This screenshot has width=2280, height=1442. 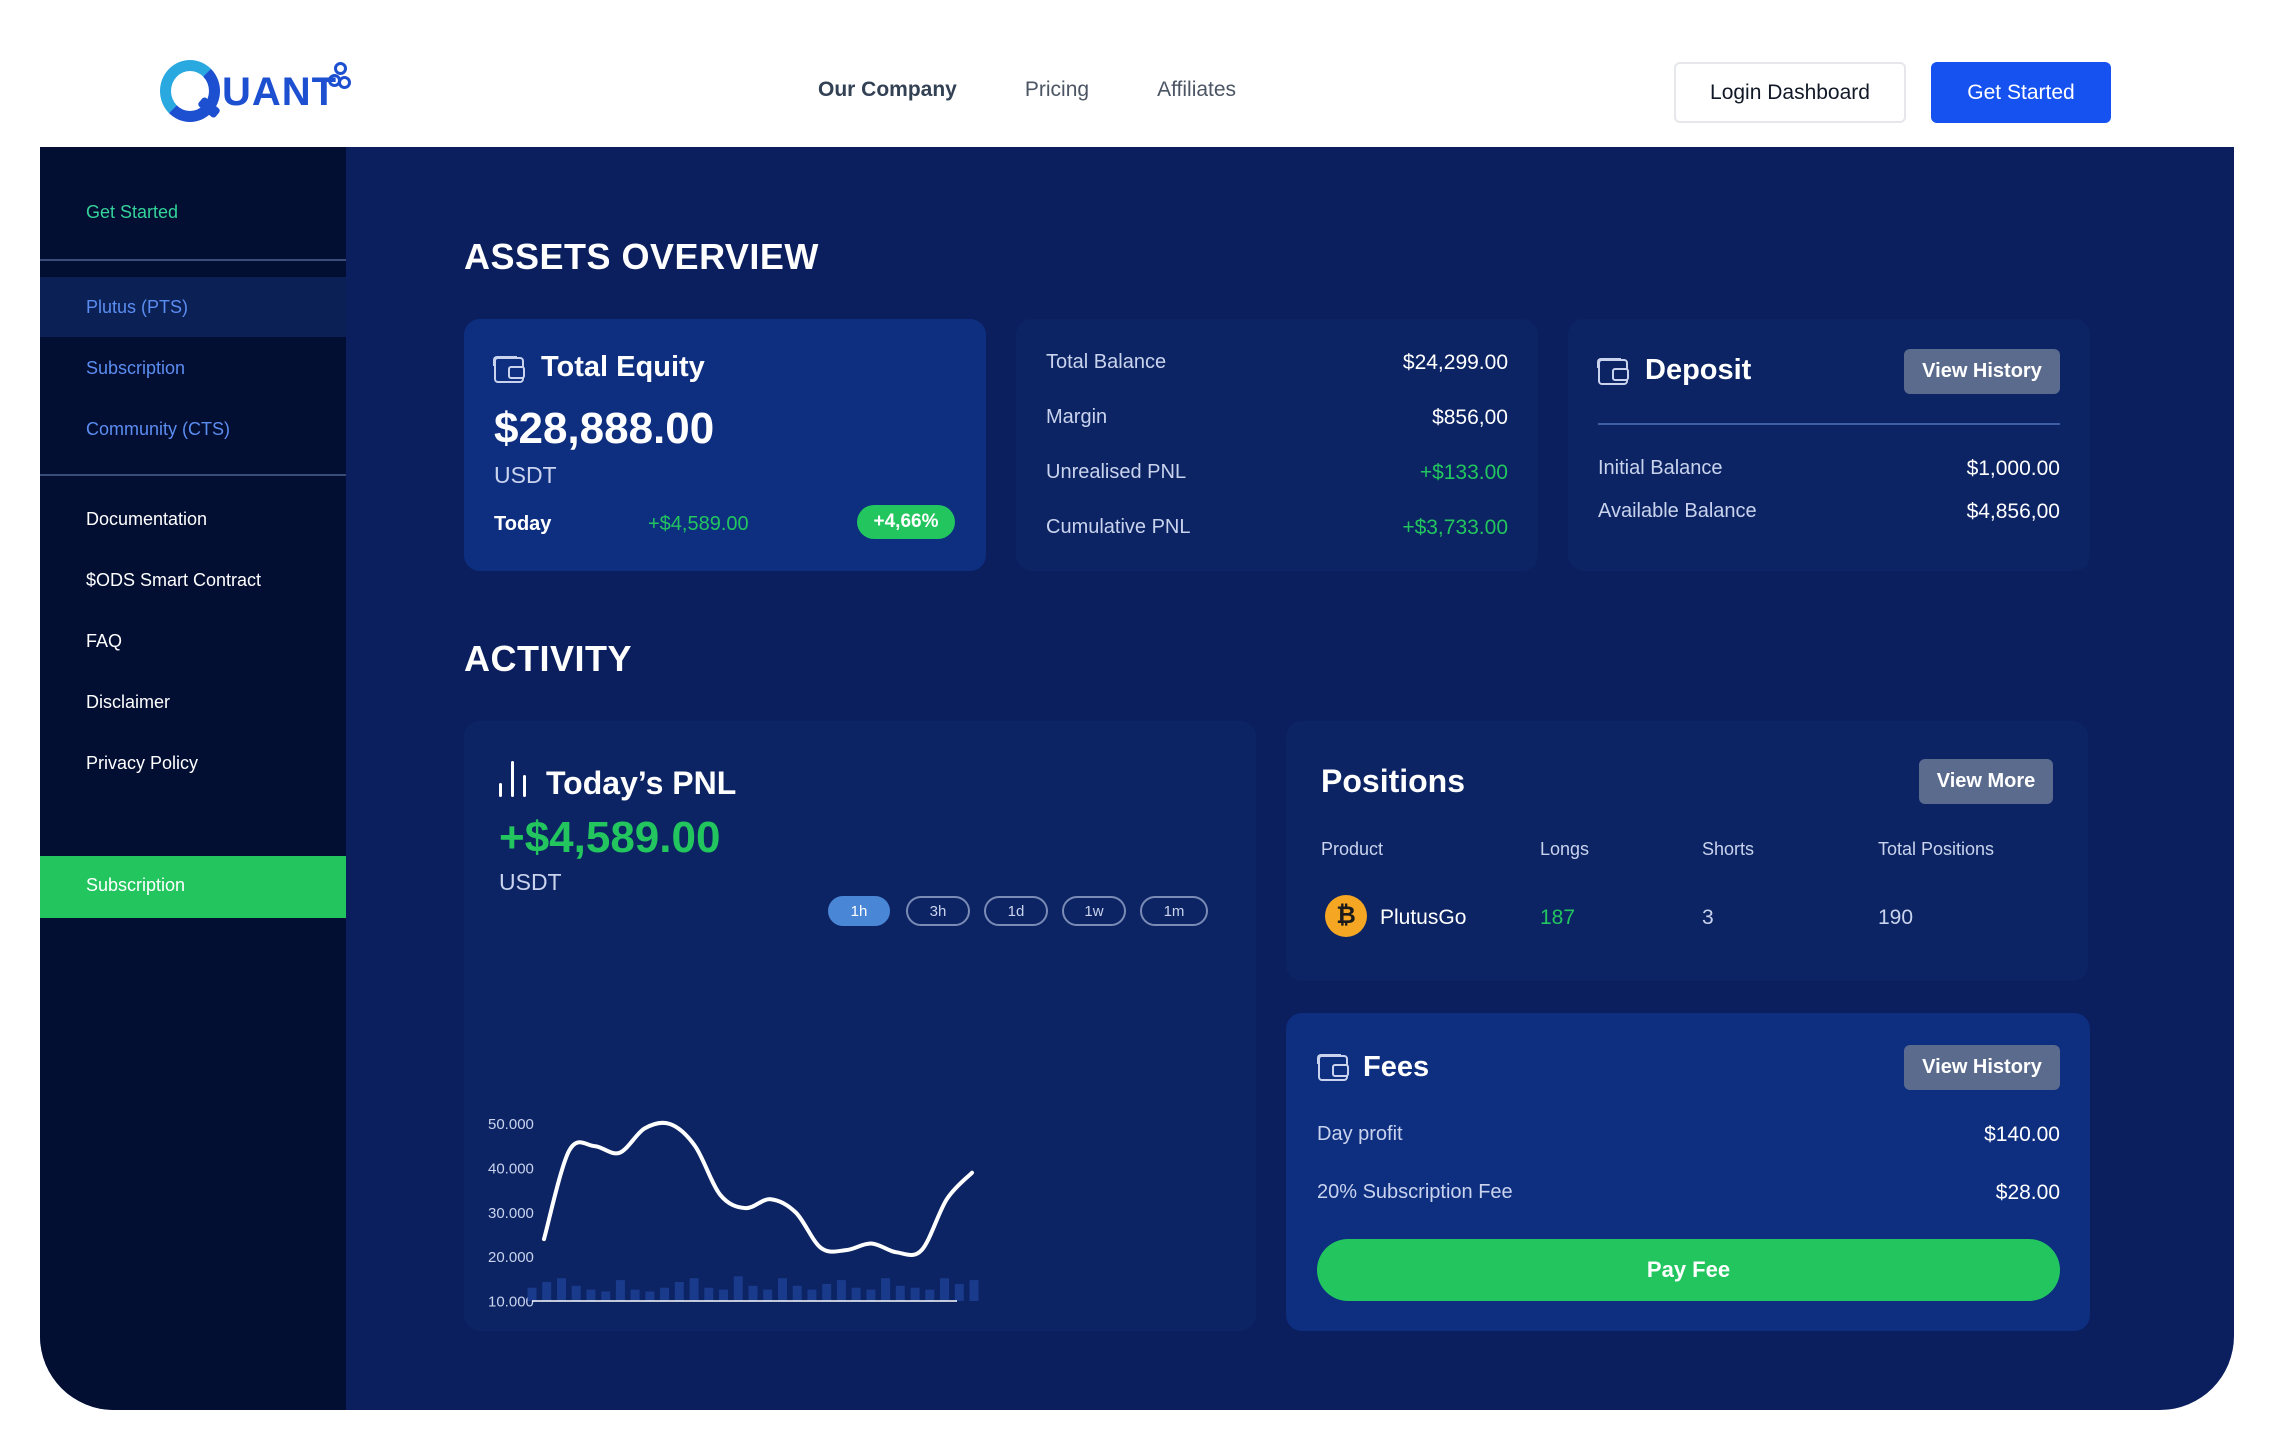 I want to click on x-tick-label: 19:50, so click(x=975, y=1330).